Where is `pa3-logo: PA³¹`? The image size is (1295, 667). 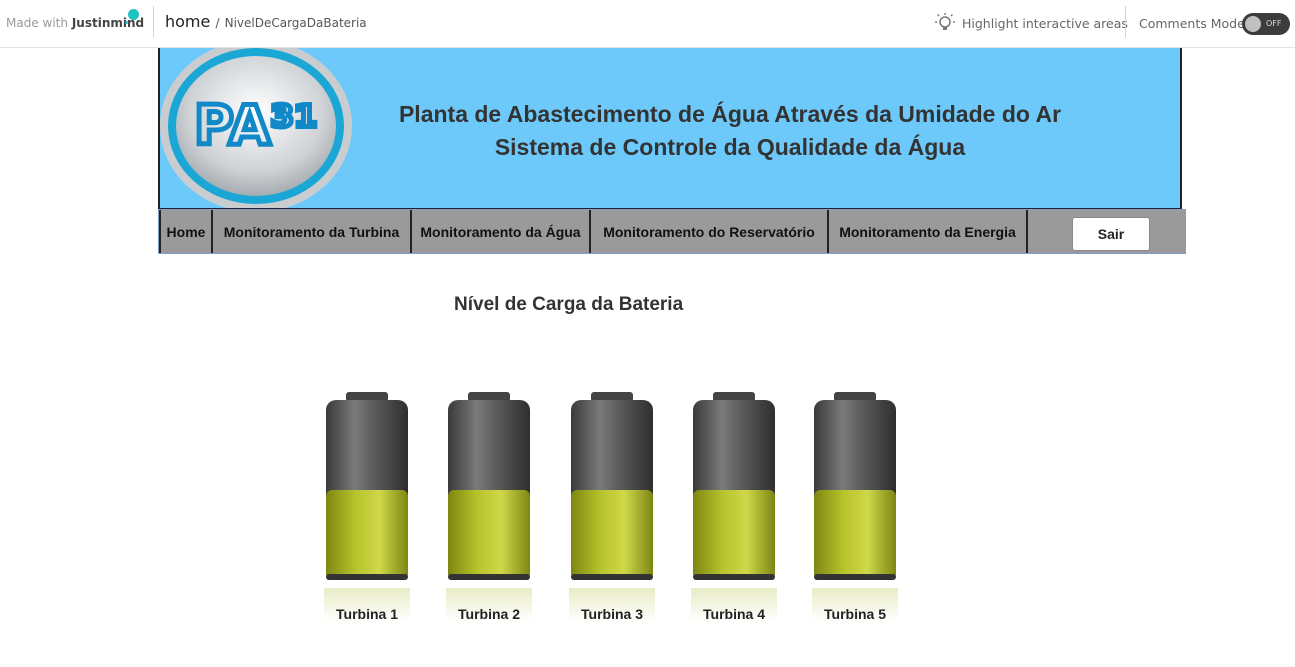 pa3-logo: PA³¹ is located at coordinates (256, 128).